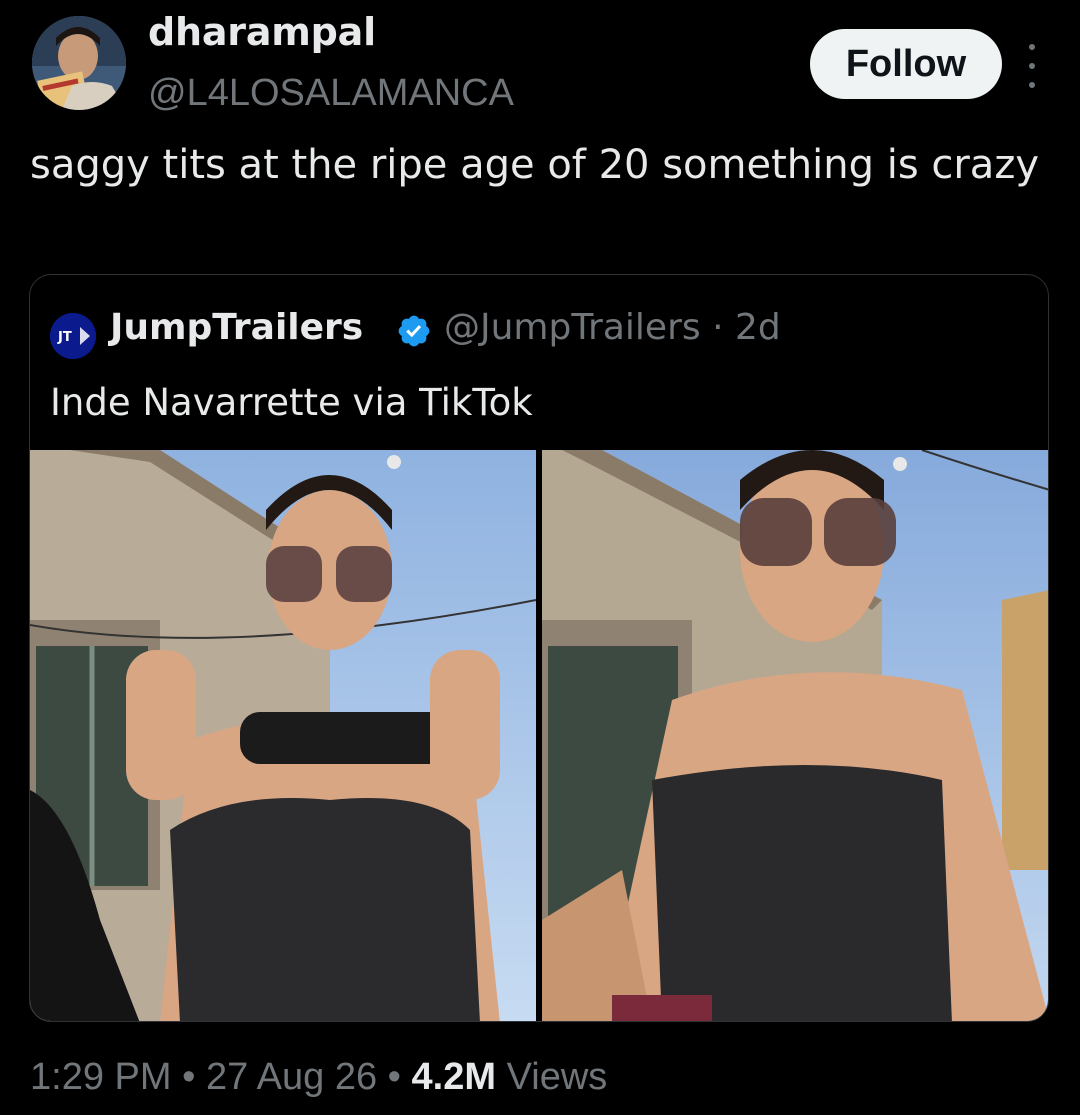 The image size is (1080, 1115). Describe the element at coordinates (262, 32) in the screenshot. I see `author-display-name: dharampal` at that location.